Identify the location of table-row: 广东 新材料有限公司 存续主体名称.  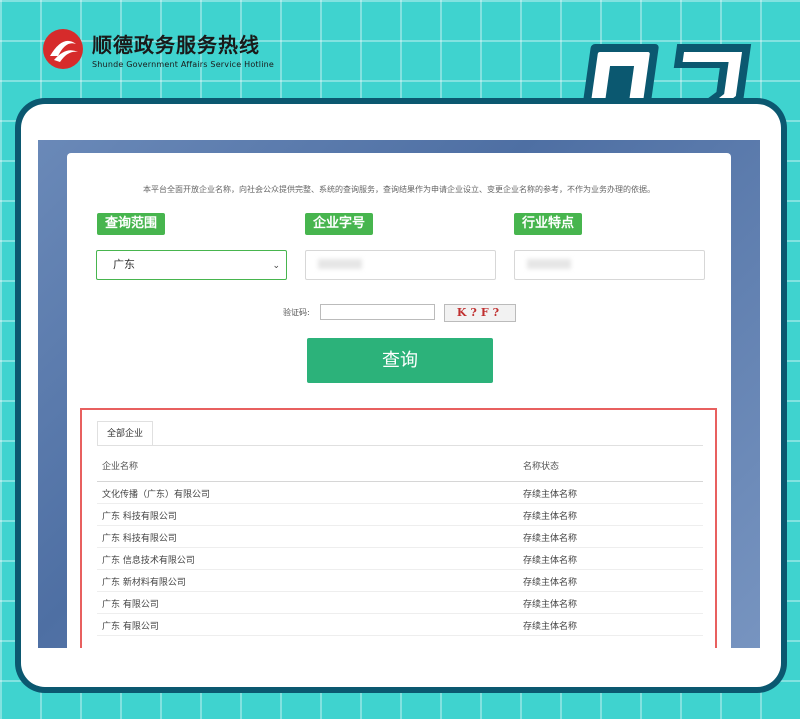
(400, 581).